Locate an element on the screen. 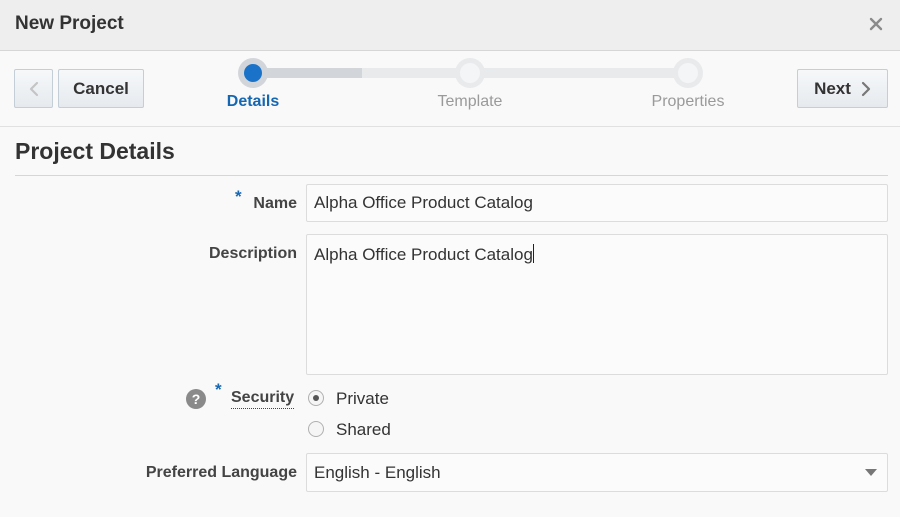 The image size is (900, 517). train-label-details: Details is located at coordinates (253, 102).